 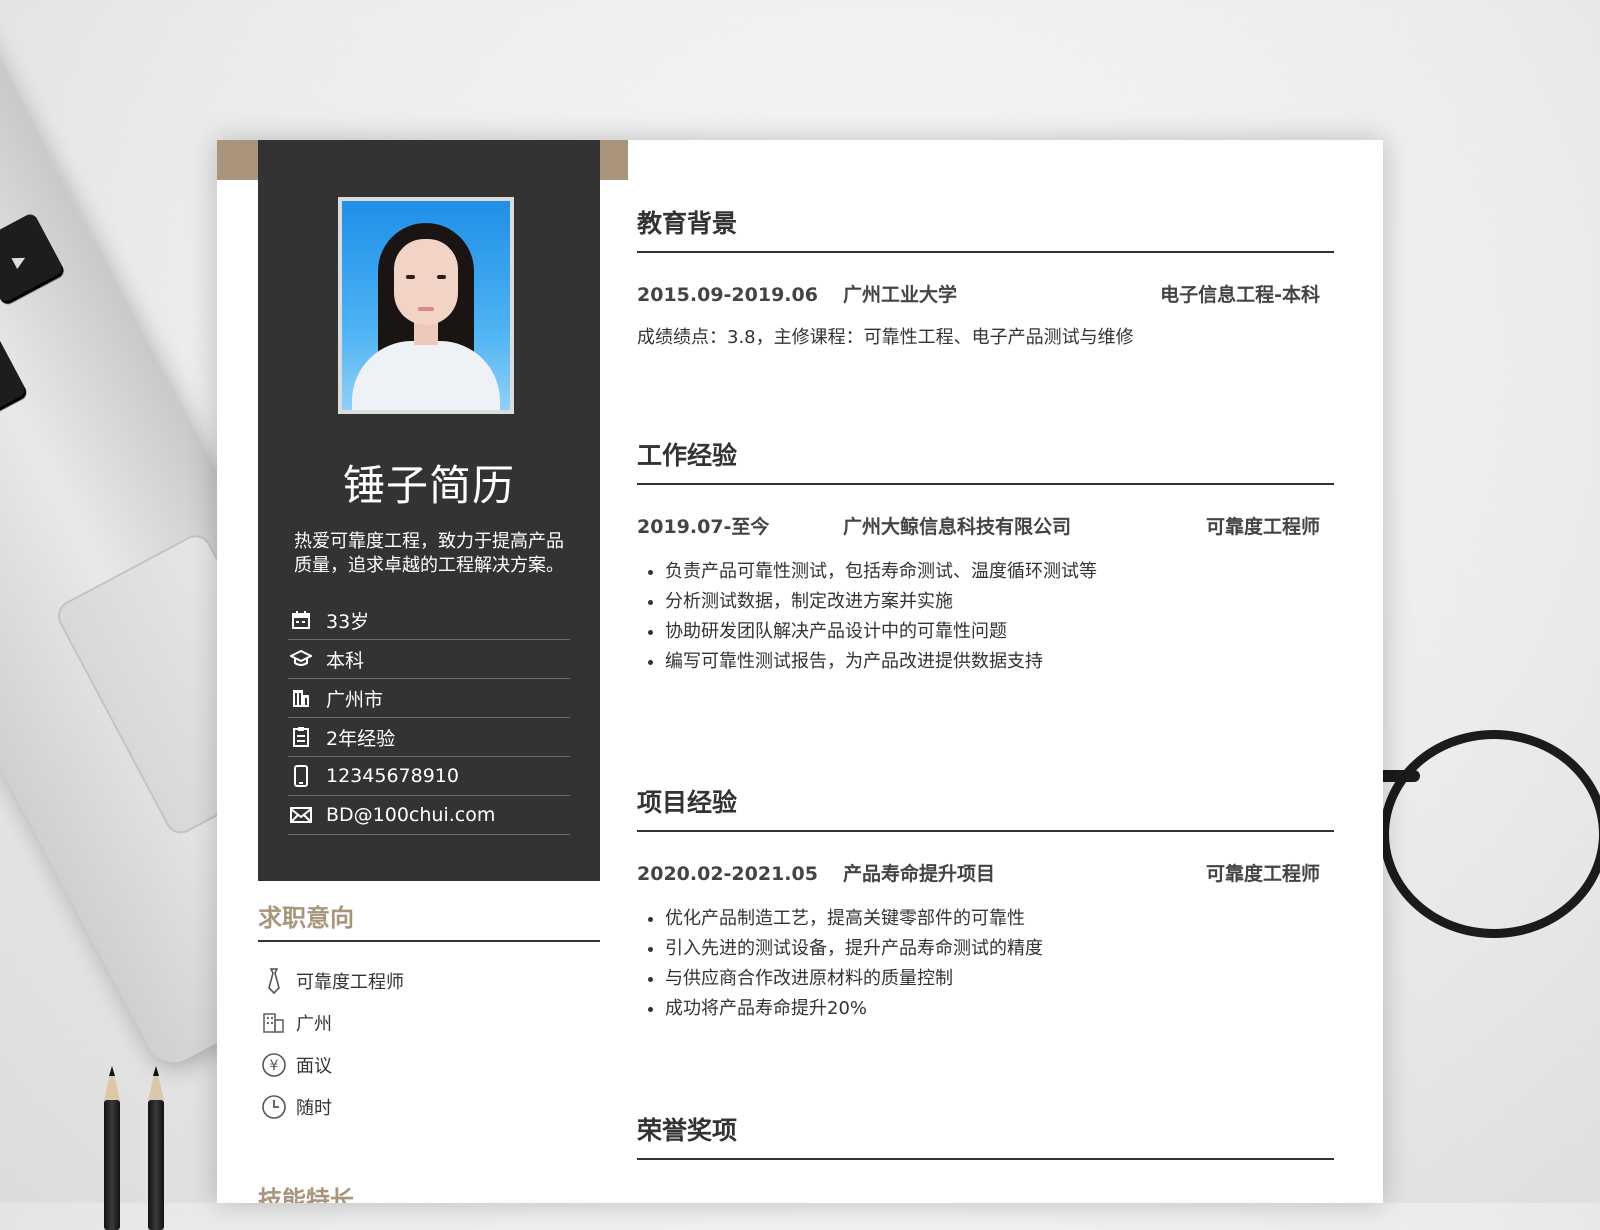 I want to click on work-company: 广州大鲸信息科技有限公司, so click(x=957, y=527).